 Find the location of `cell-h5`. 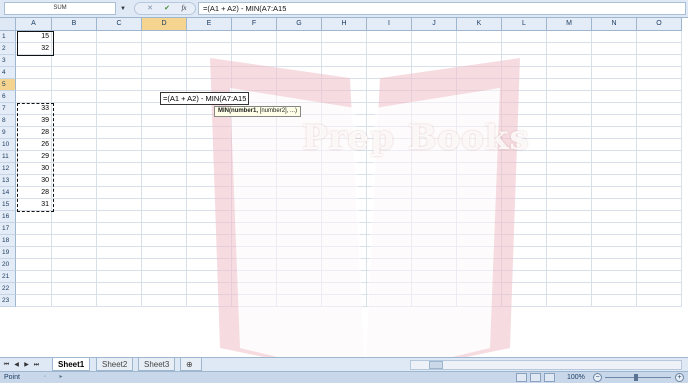

cell-h5 is located at coordinates (344, 85).